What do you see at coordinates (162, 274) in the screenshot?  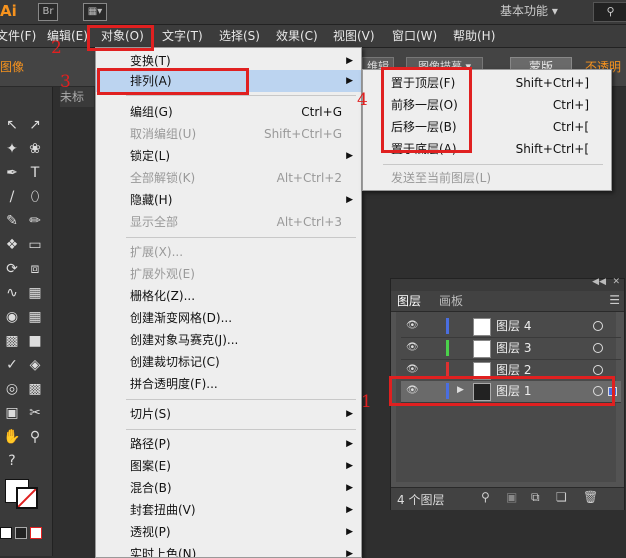 I see `menu-item-expand-appearance: 扩展外观(E)` at bounding box center [162, 274].